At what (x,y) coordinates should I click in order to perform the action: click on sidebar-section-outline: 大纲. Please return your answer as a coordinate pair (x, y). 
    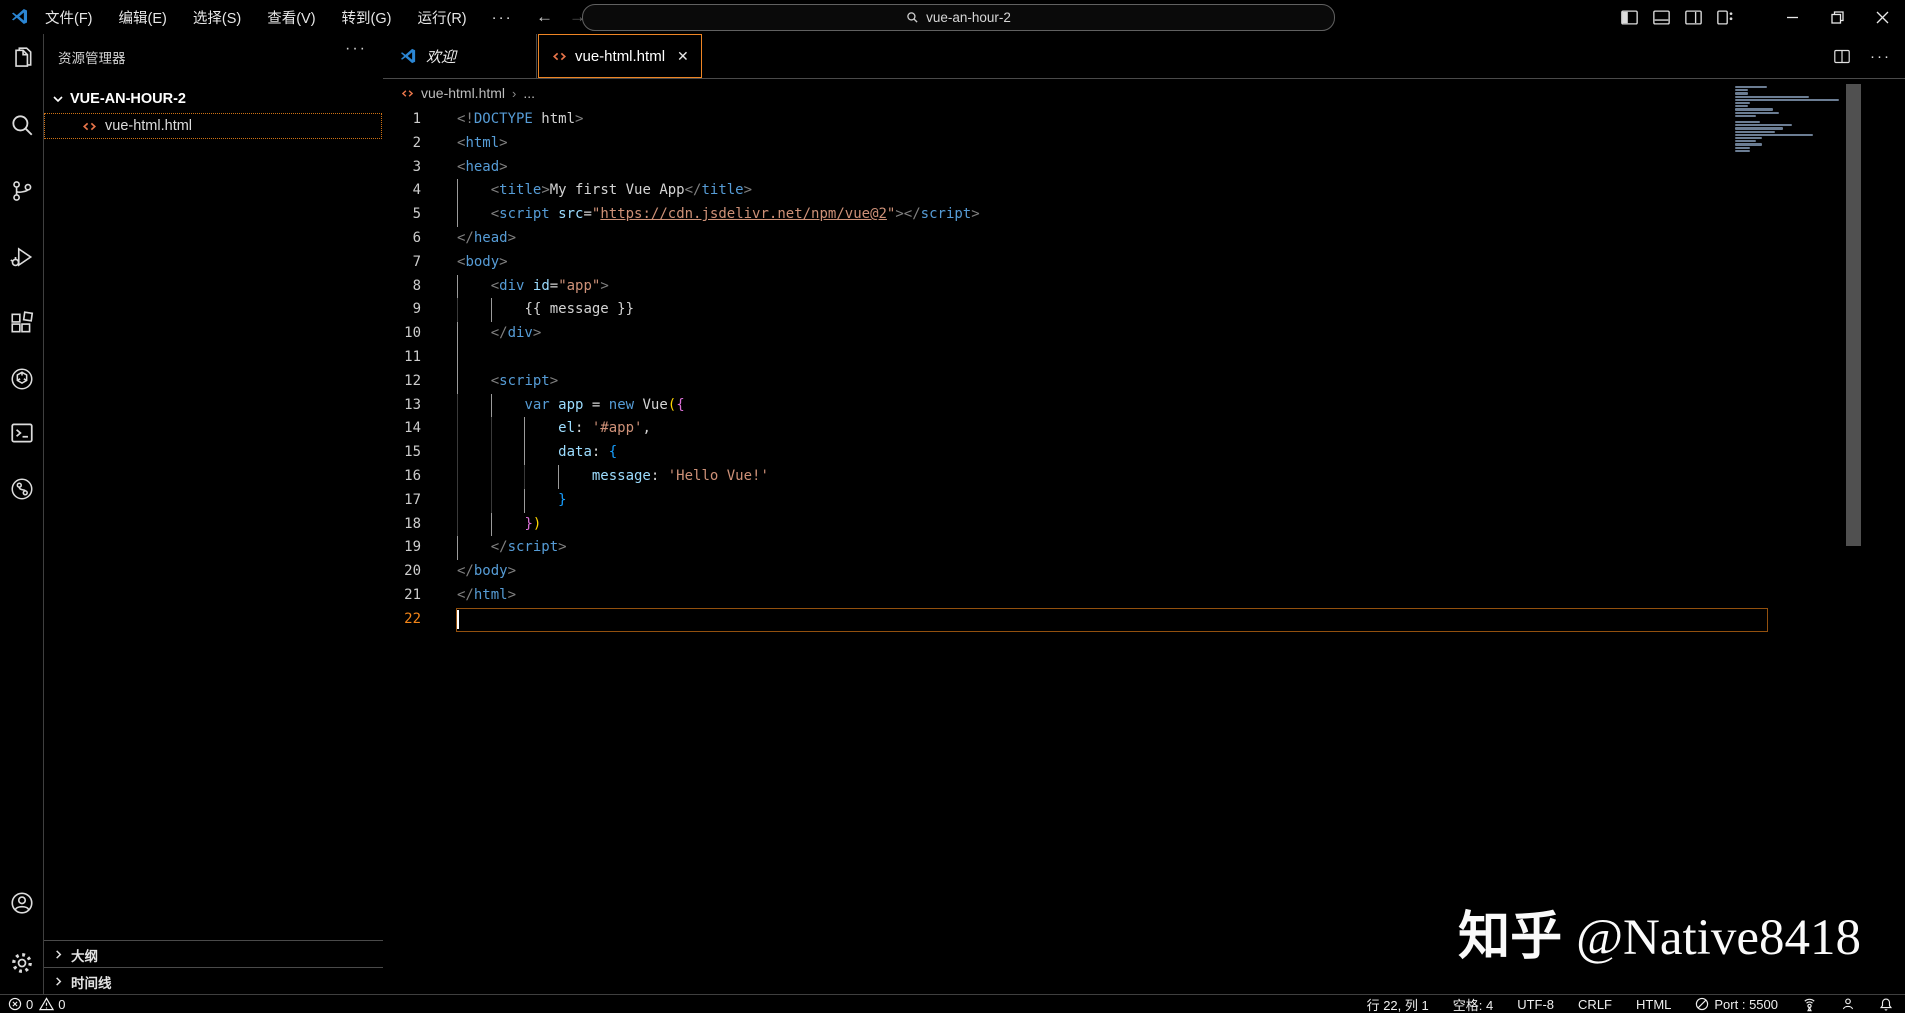
    Looking at the image, I should click on (213, 954).